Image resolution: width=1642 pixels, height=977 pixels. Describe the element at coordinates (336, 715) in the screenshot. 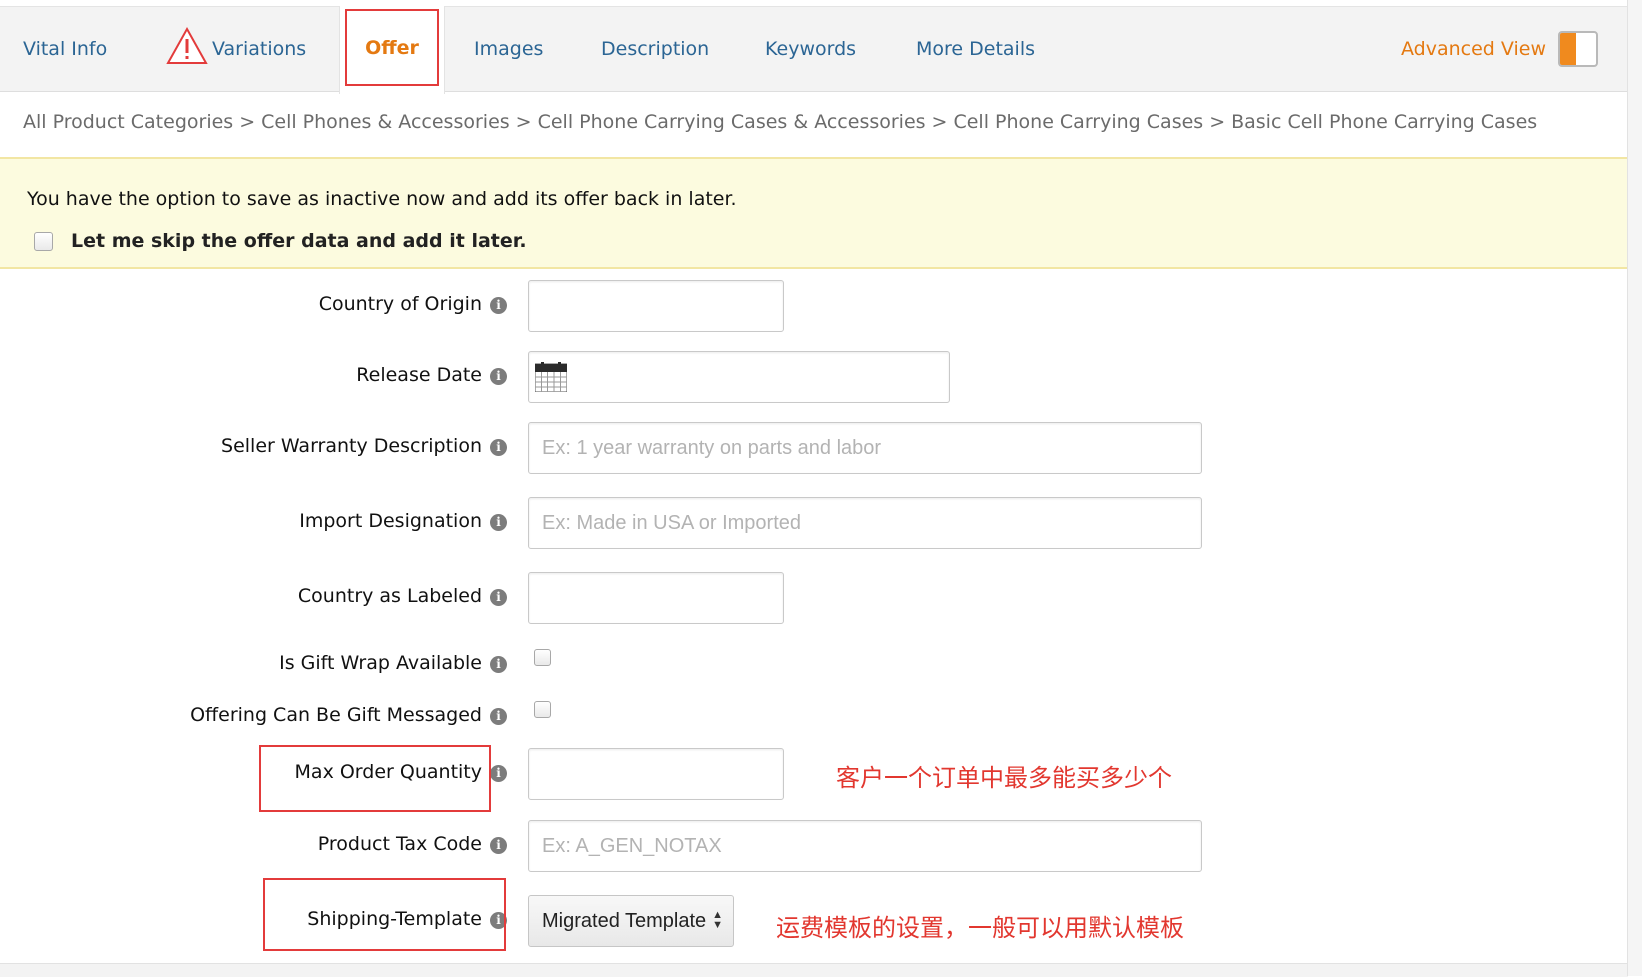

I see `gift-message-label: Offering Can Be Gift Messaged` at that location.